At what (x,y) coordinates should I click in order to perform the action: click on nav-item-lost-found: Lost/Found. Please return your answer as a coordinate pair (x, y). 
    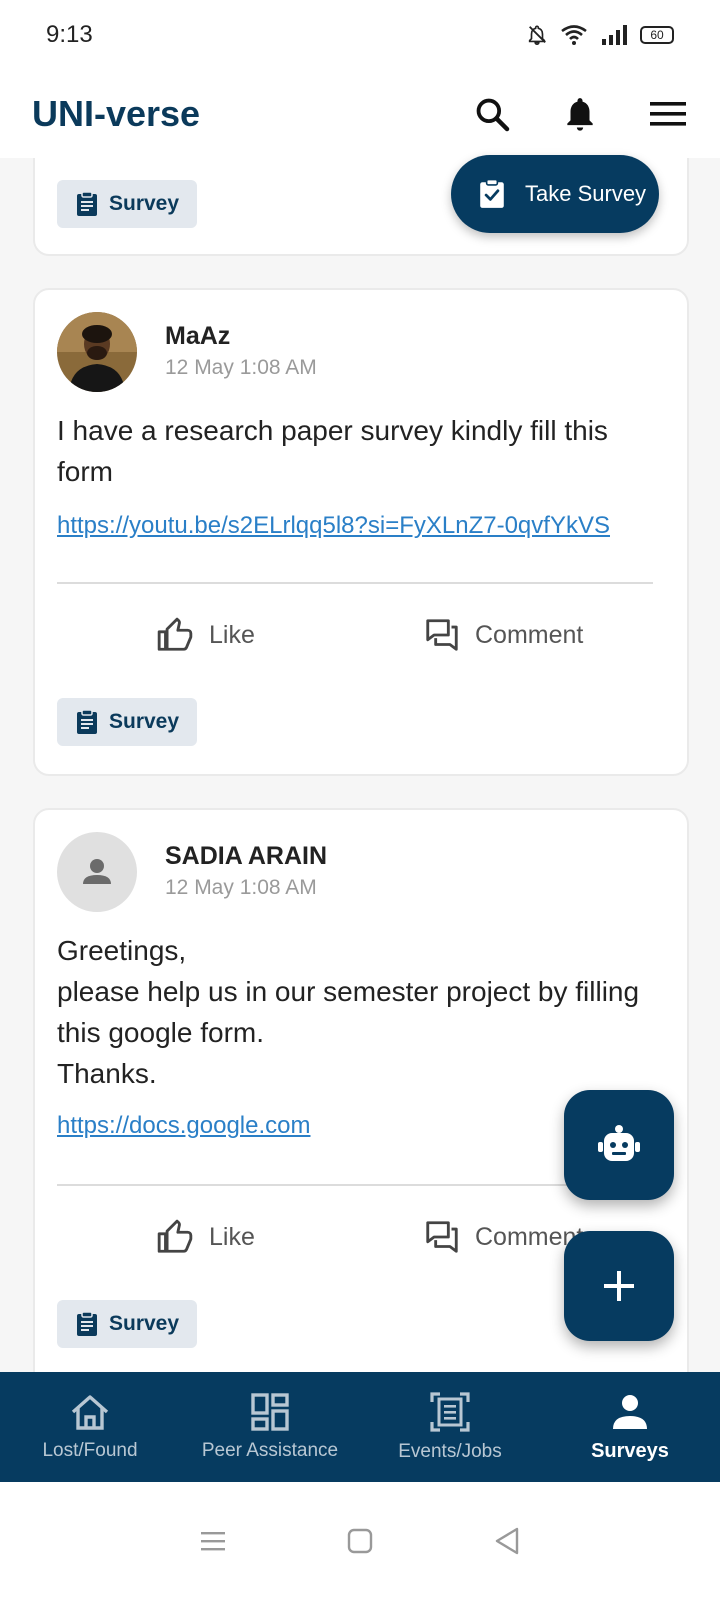
    Looking at the image, I should click on (90, 1427).